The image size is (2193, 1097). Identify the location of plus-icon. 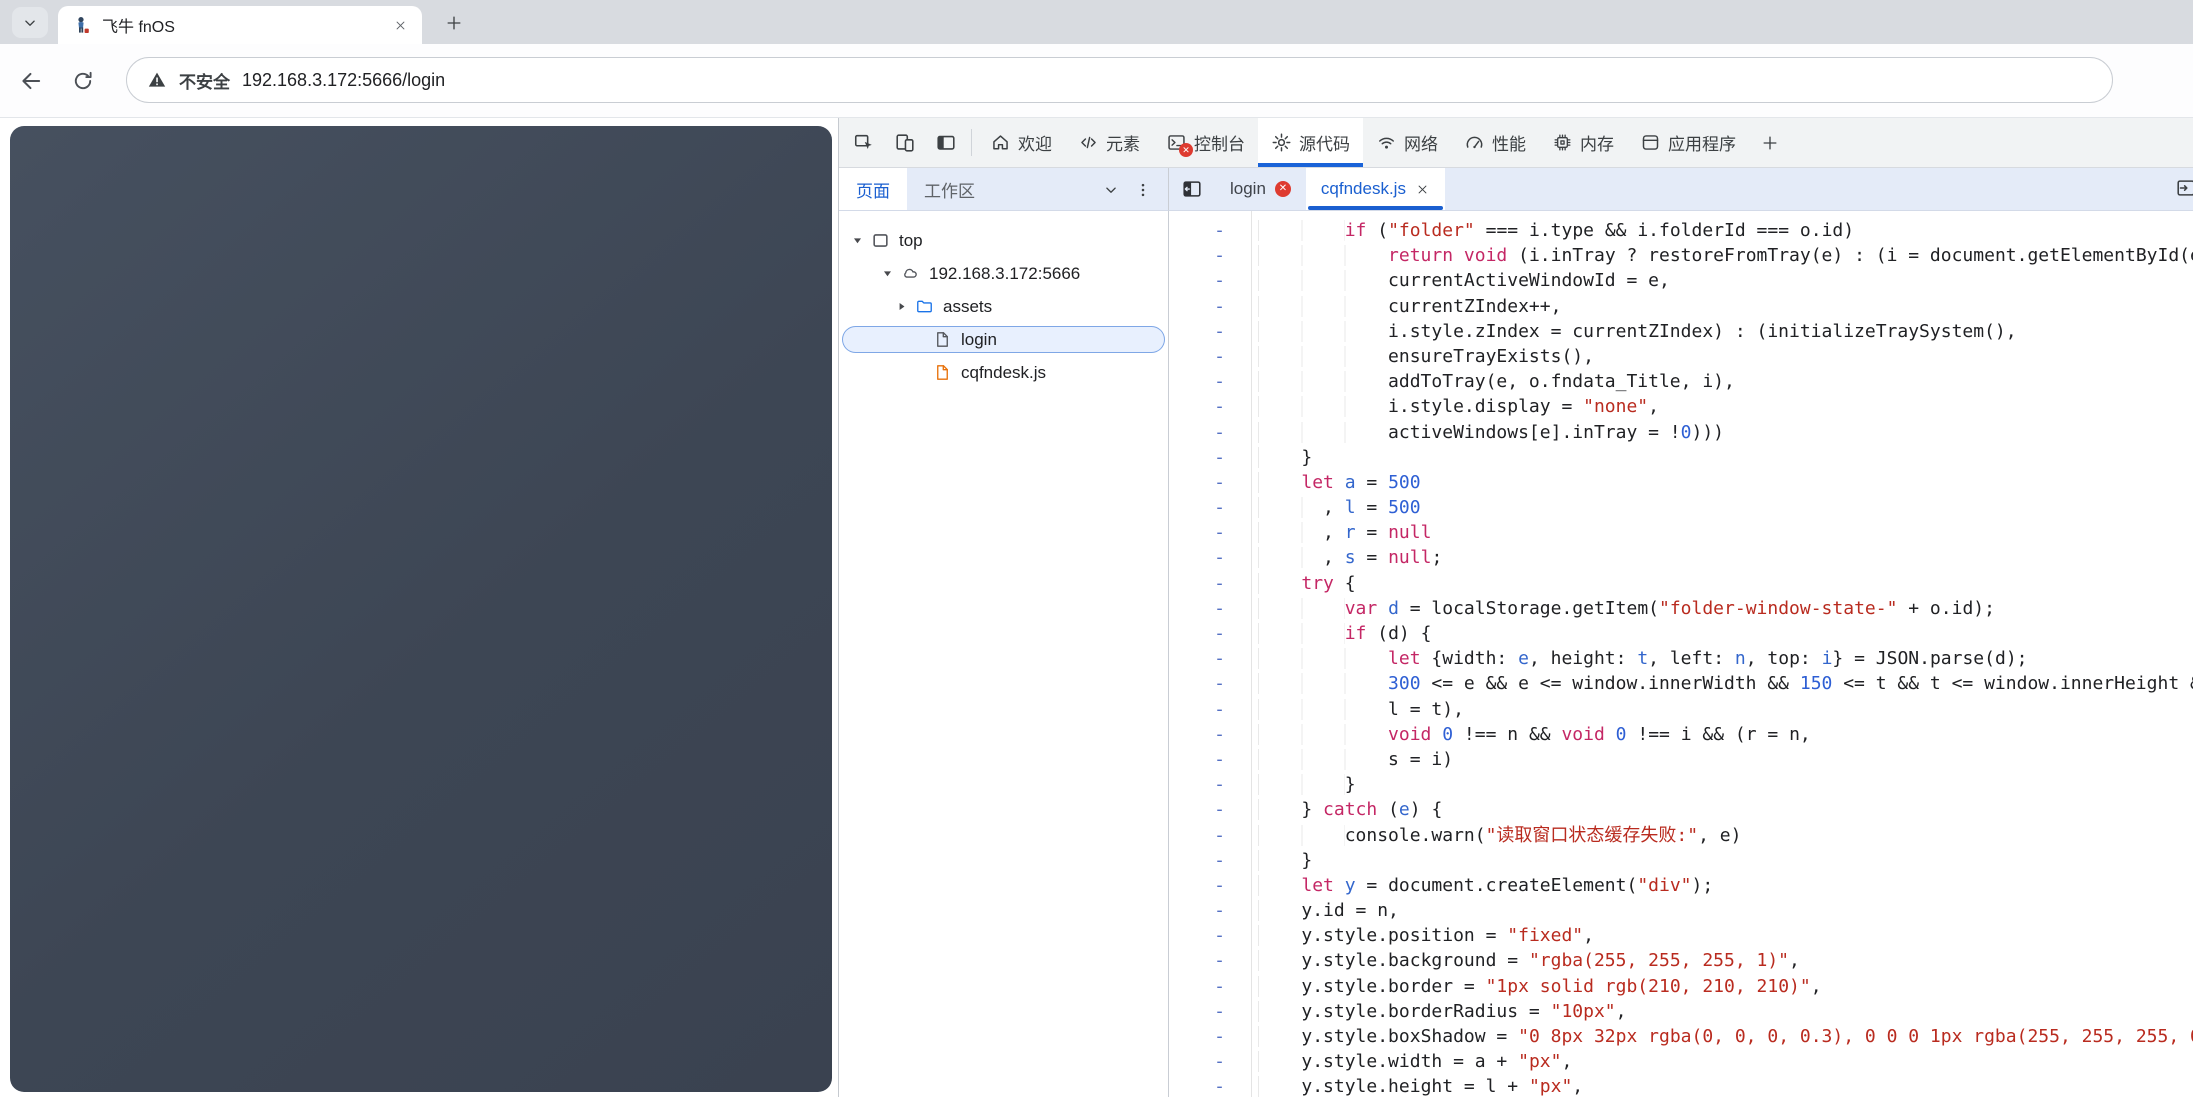
(1770, 143).